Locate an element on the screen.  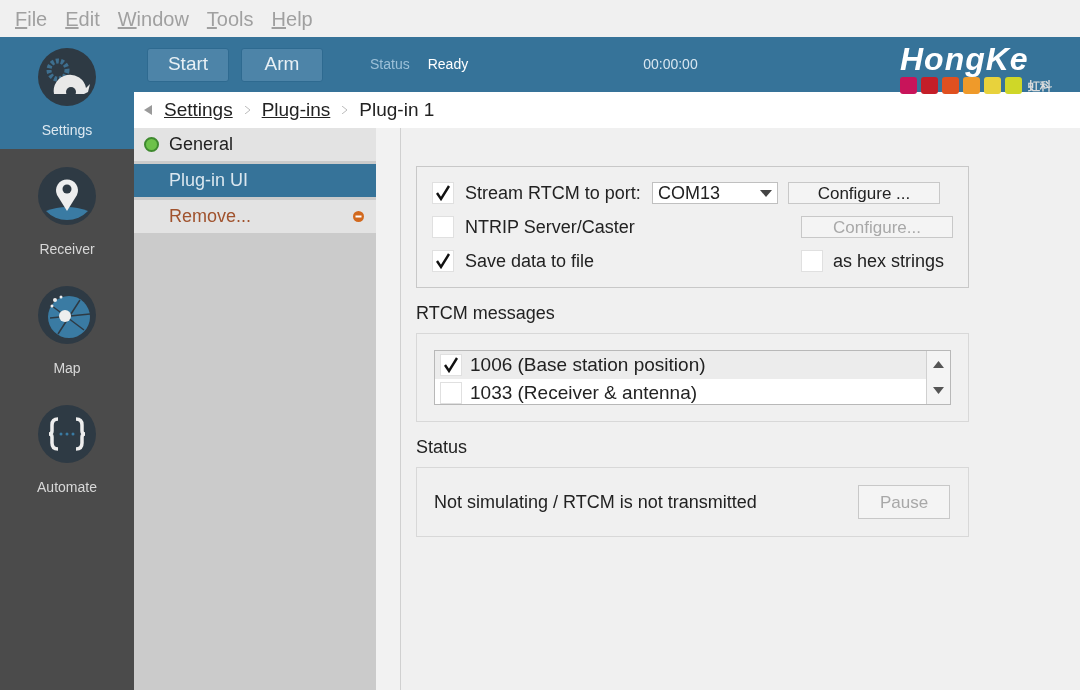
section-title: RTCM messages is located at coordinates (486, 313).